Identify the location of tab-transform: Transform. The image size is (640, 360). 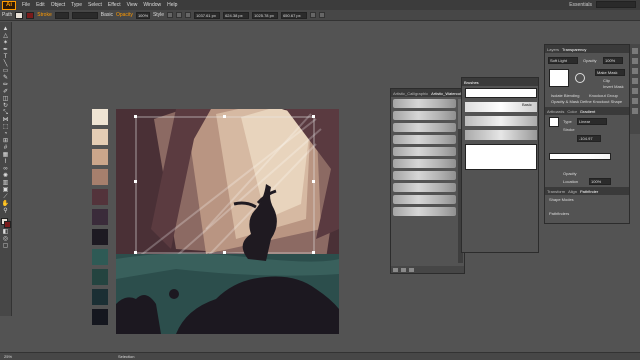
(556, 191).